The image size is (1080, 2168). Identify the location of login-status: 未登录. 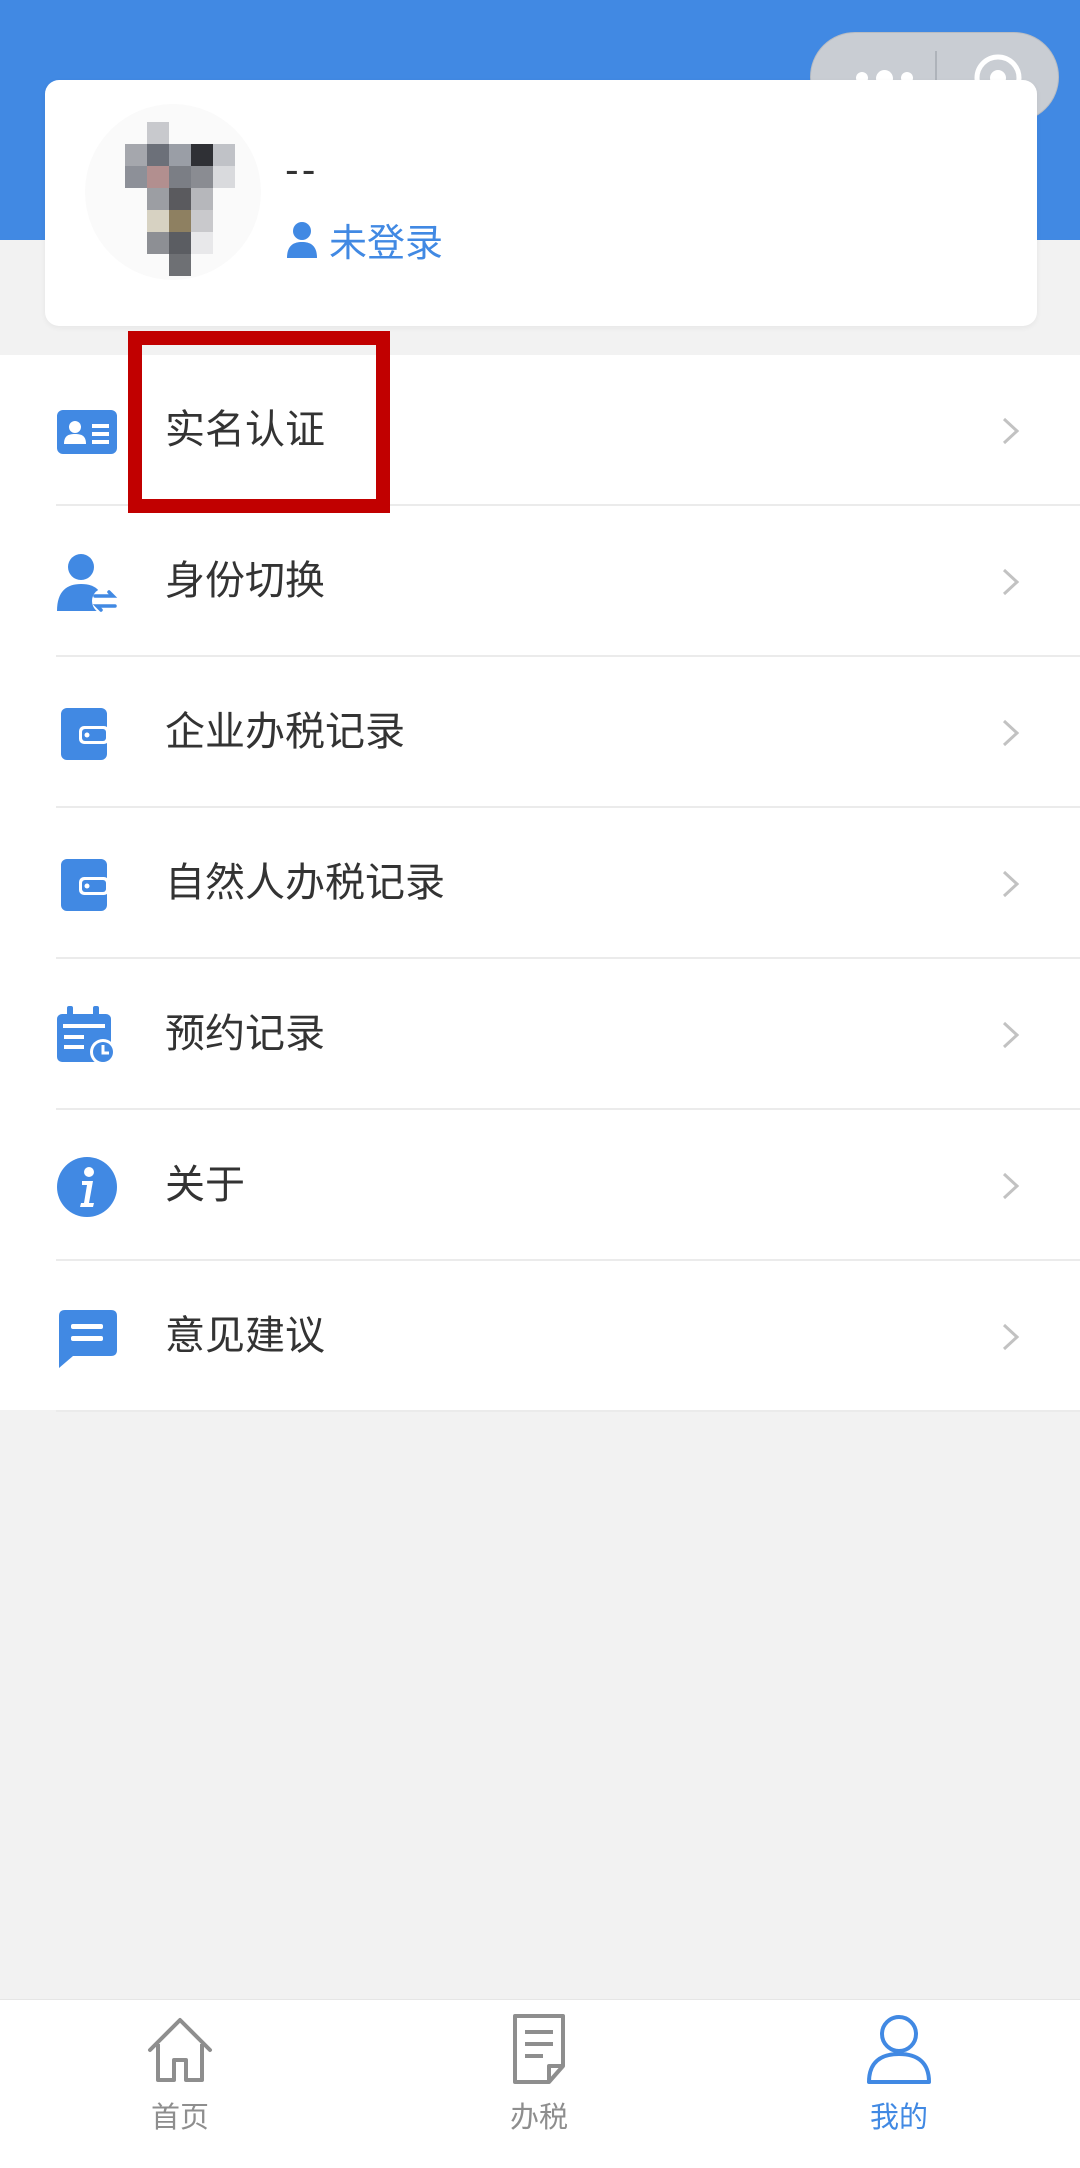
(364, 239).